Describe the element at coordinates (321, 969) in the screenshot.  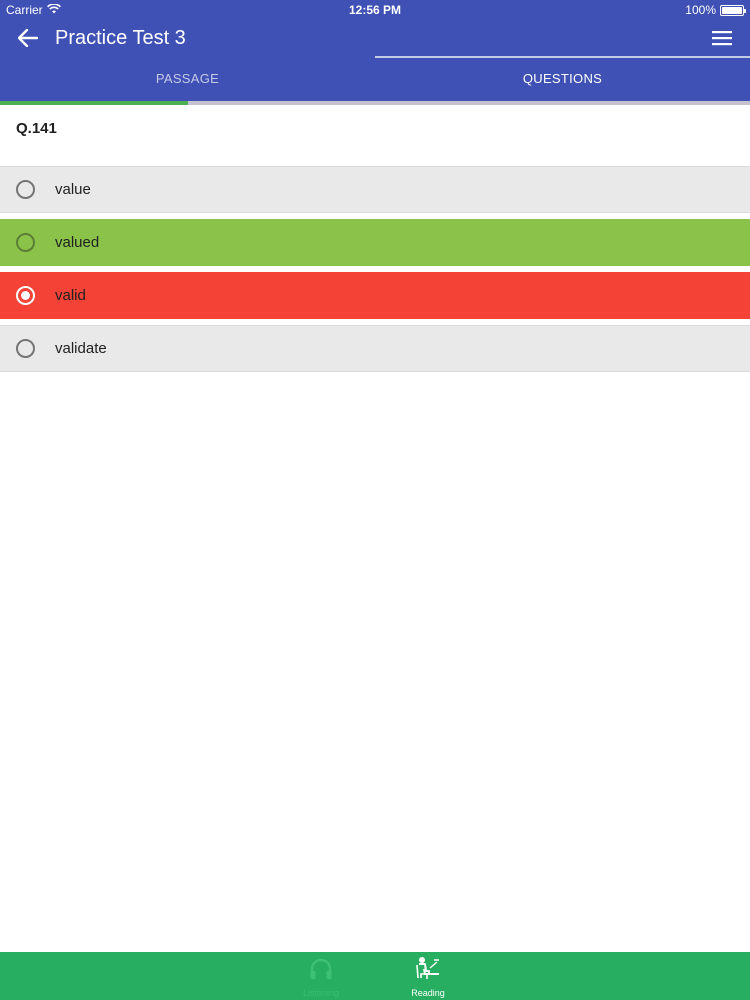
I see `headphones-icon` at that location.